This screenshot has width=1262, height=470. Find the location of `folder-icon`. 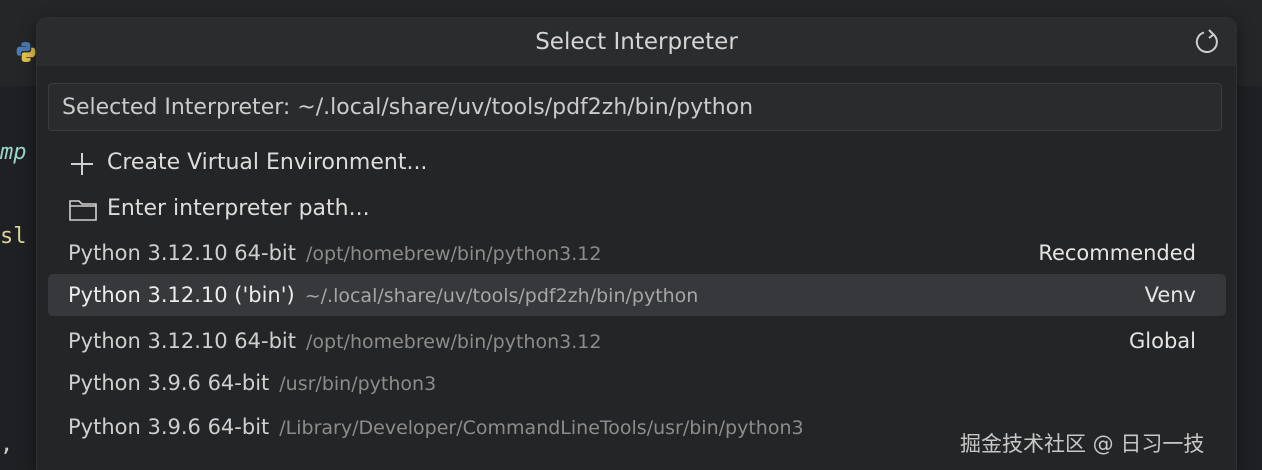

folder-icon is located at coordinates (83, 210).